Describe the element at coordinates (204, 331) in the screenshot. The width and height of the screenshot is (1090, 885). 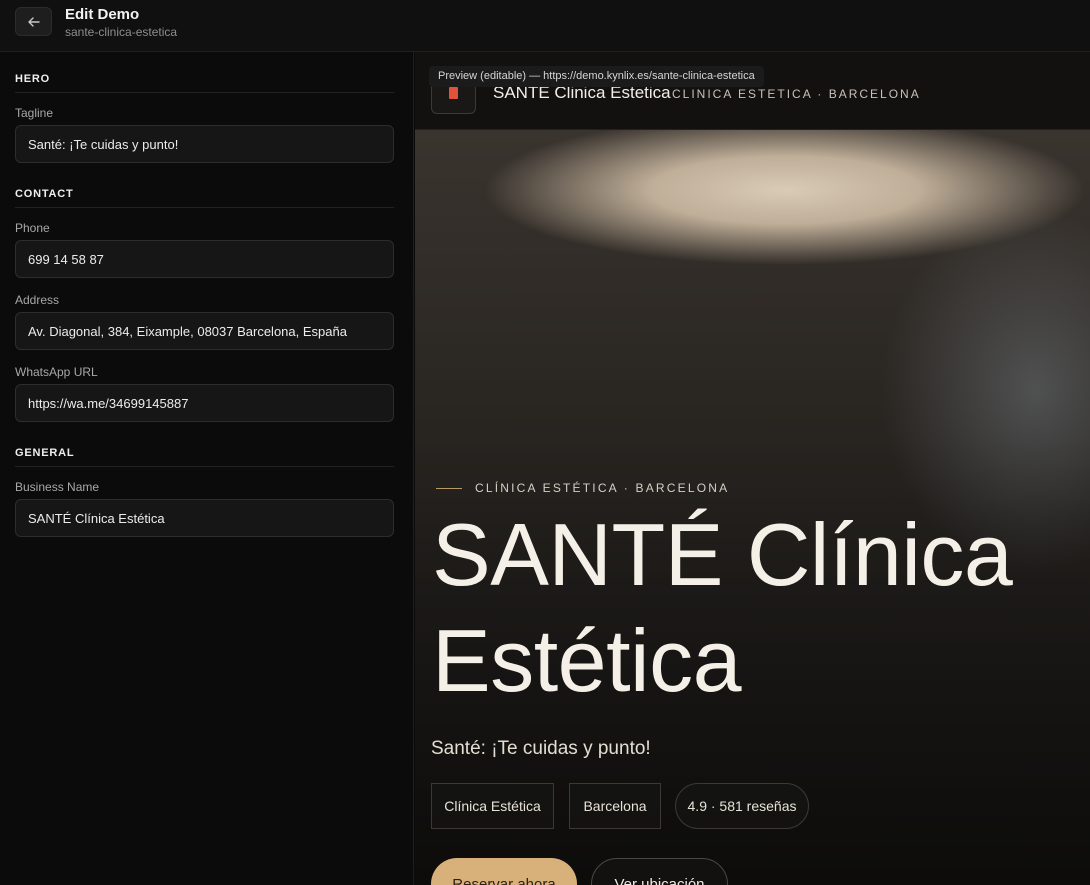
I see `address-input` at that location.